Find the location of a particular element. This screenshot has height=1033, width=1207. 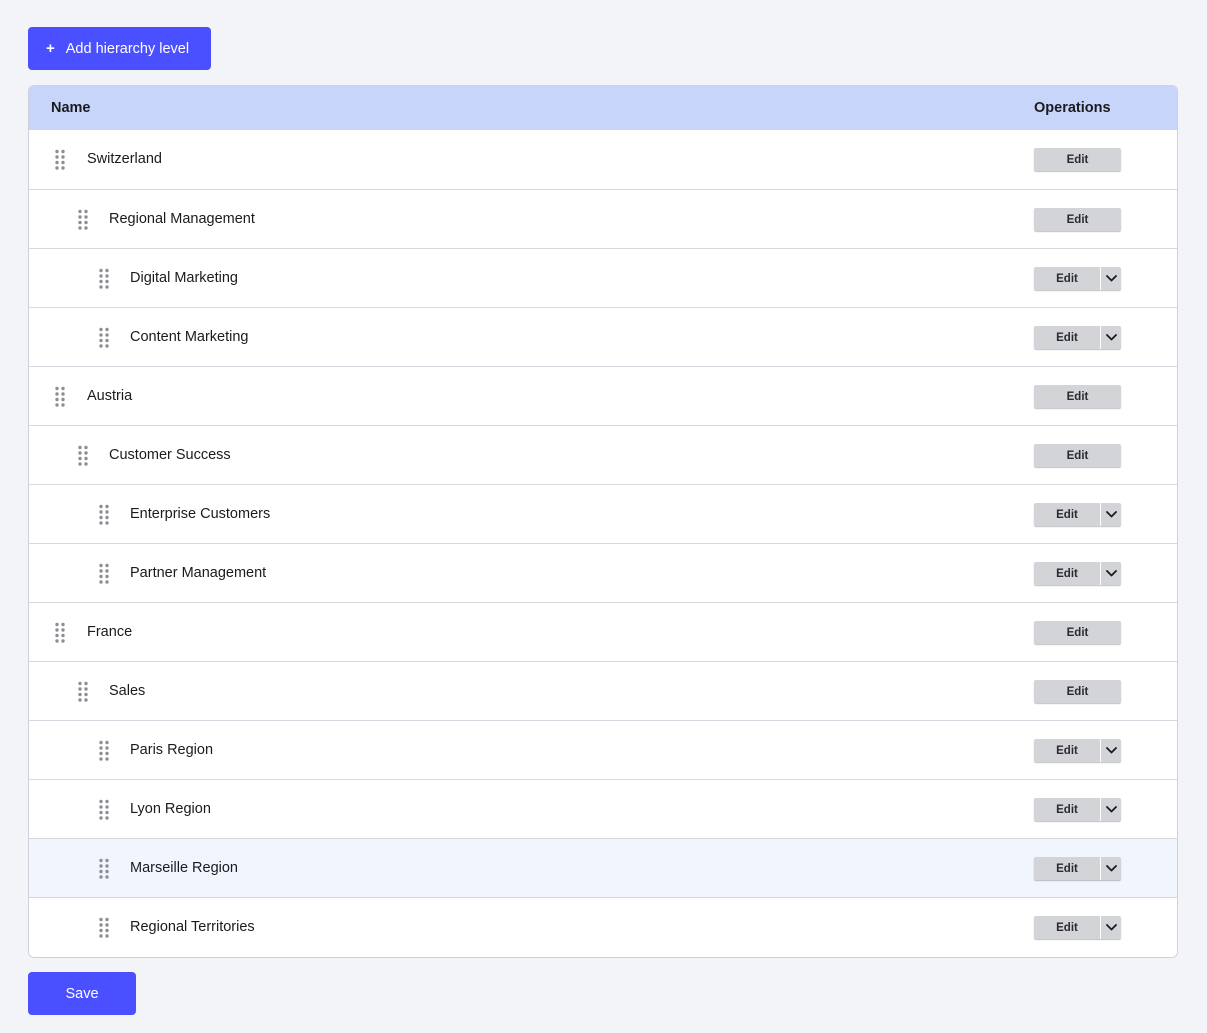

row-name: Sales is located at coordinates (127, 691).